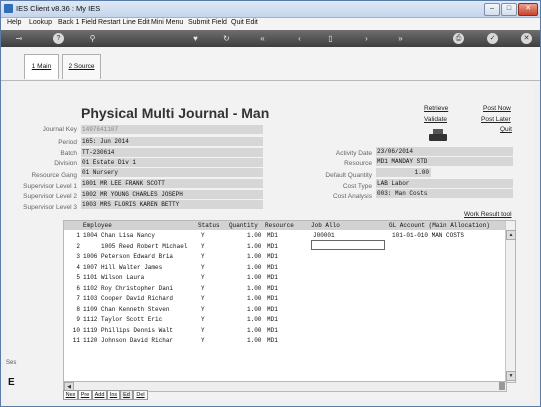 The height and width of the screenshot is (407, 541). What do you see at coordinates (172, 204) in the screenshot?
I see `supervisor-level-3-field: 1003 MRS FLORIS KAREN BETTY` at bounding box center [172, 204].